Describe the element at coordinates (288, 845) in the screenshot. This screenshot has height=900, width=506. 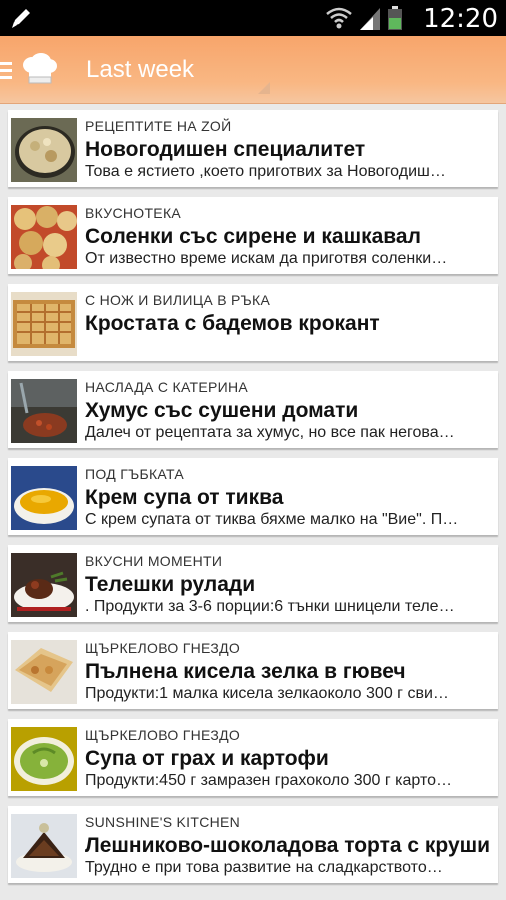
I see `item-title: Лешниково-шоколадова торта с круши` at that location.